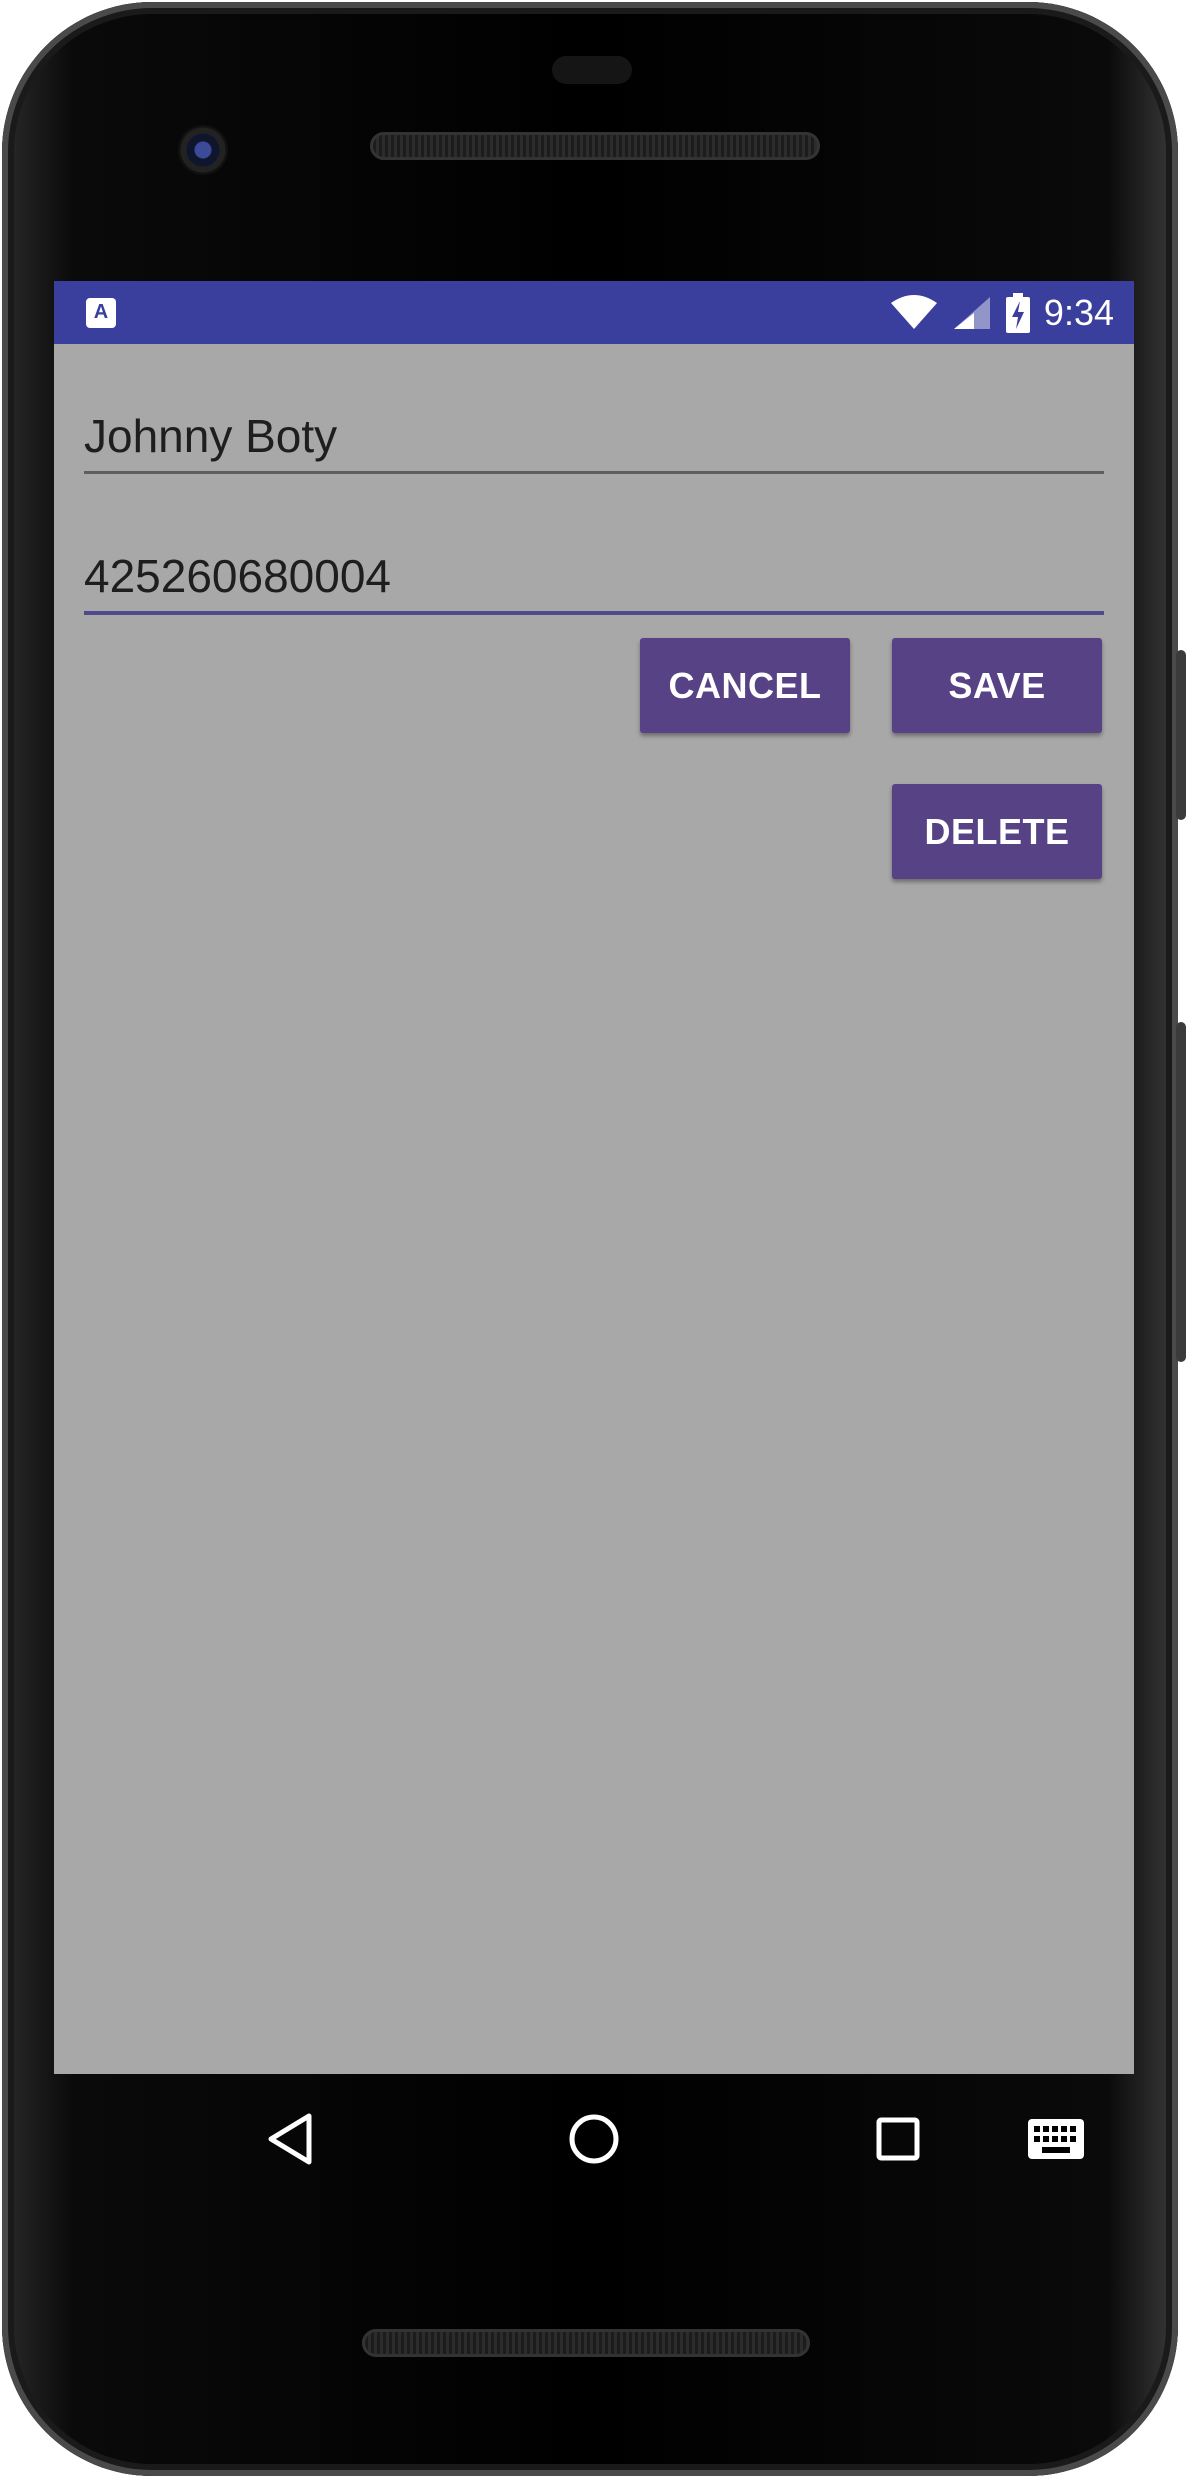 The width and height of the screenshot is (1194, 2480). Describe the element at coordinates (594, 573) in the screenshot. I see `phone-field: 425260680004` at that location.